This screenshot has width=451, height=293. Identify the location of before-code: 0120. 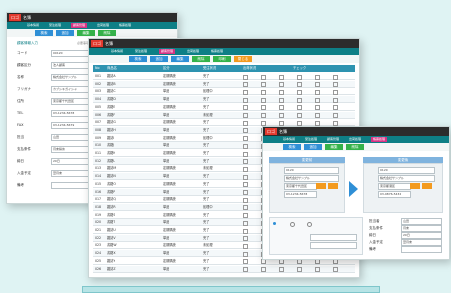
(311, 170).